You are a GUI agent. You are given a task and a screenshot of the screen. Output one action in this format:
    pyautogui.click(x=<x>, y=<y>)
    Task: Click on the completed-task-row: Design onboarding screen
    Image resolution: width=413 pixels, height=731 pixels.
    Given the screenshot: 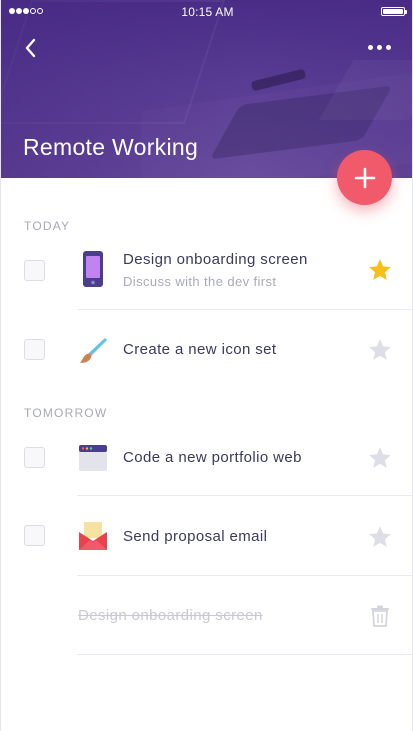 What is the action you would take?
    pyautogui.click(x=206, y=616)
    